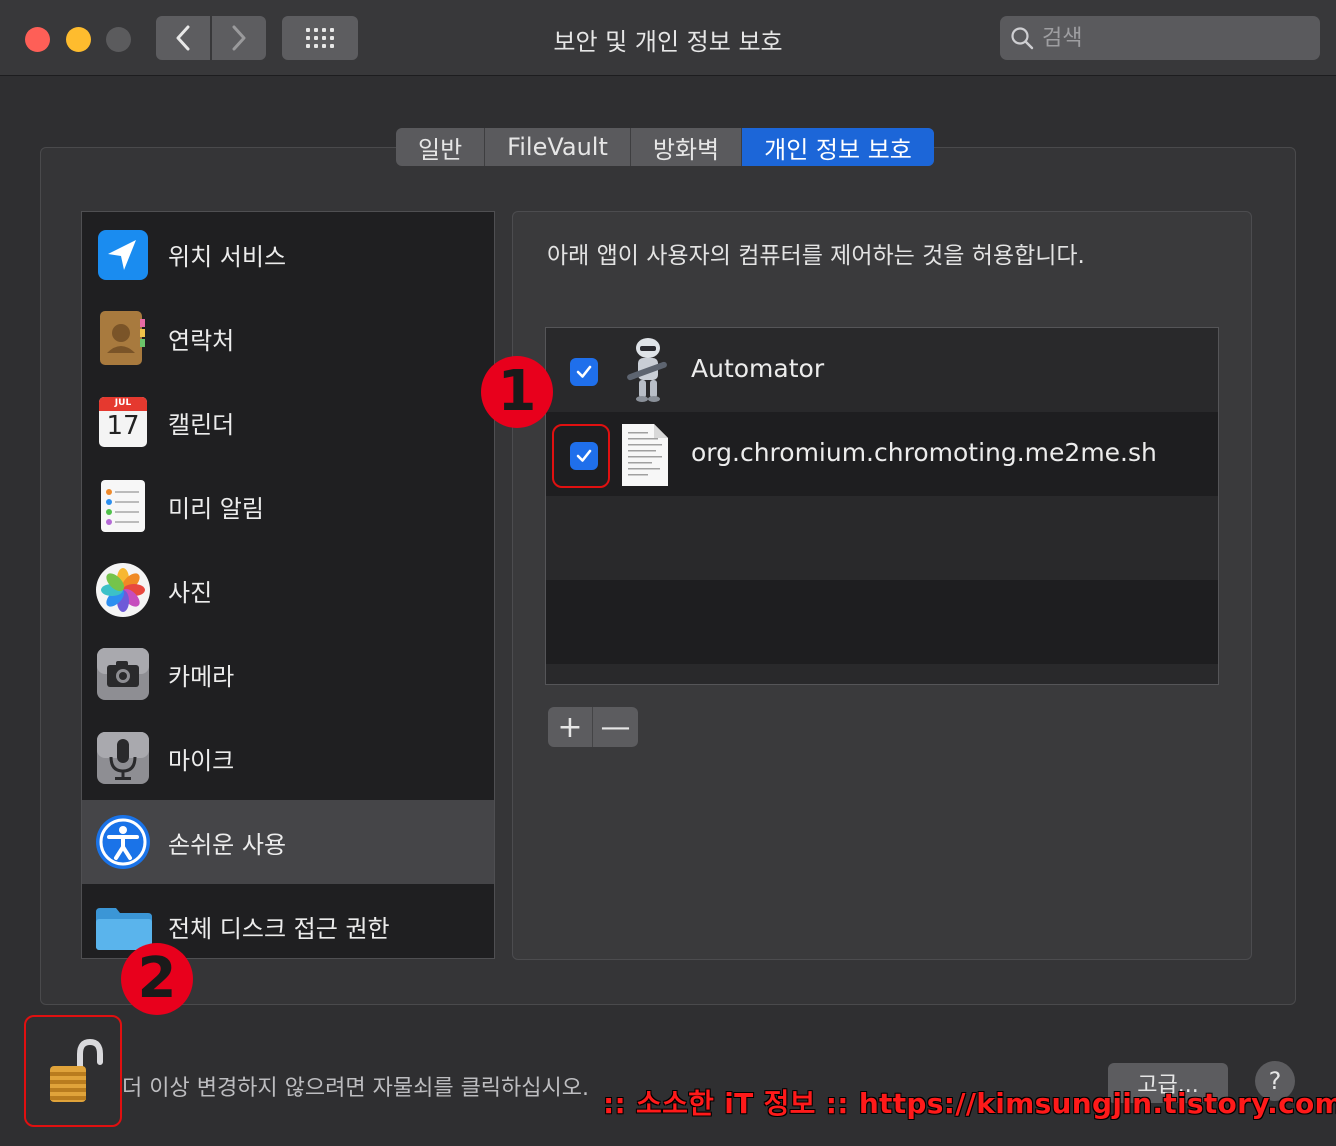 The image size is (1336, 1146). I want to click on location-arrow-icon, so click(123, 255).